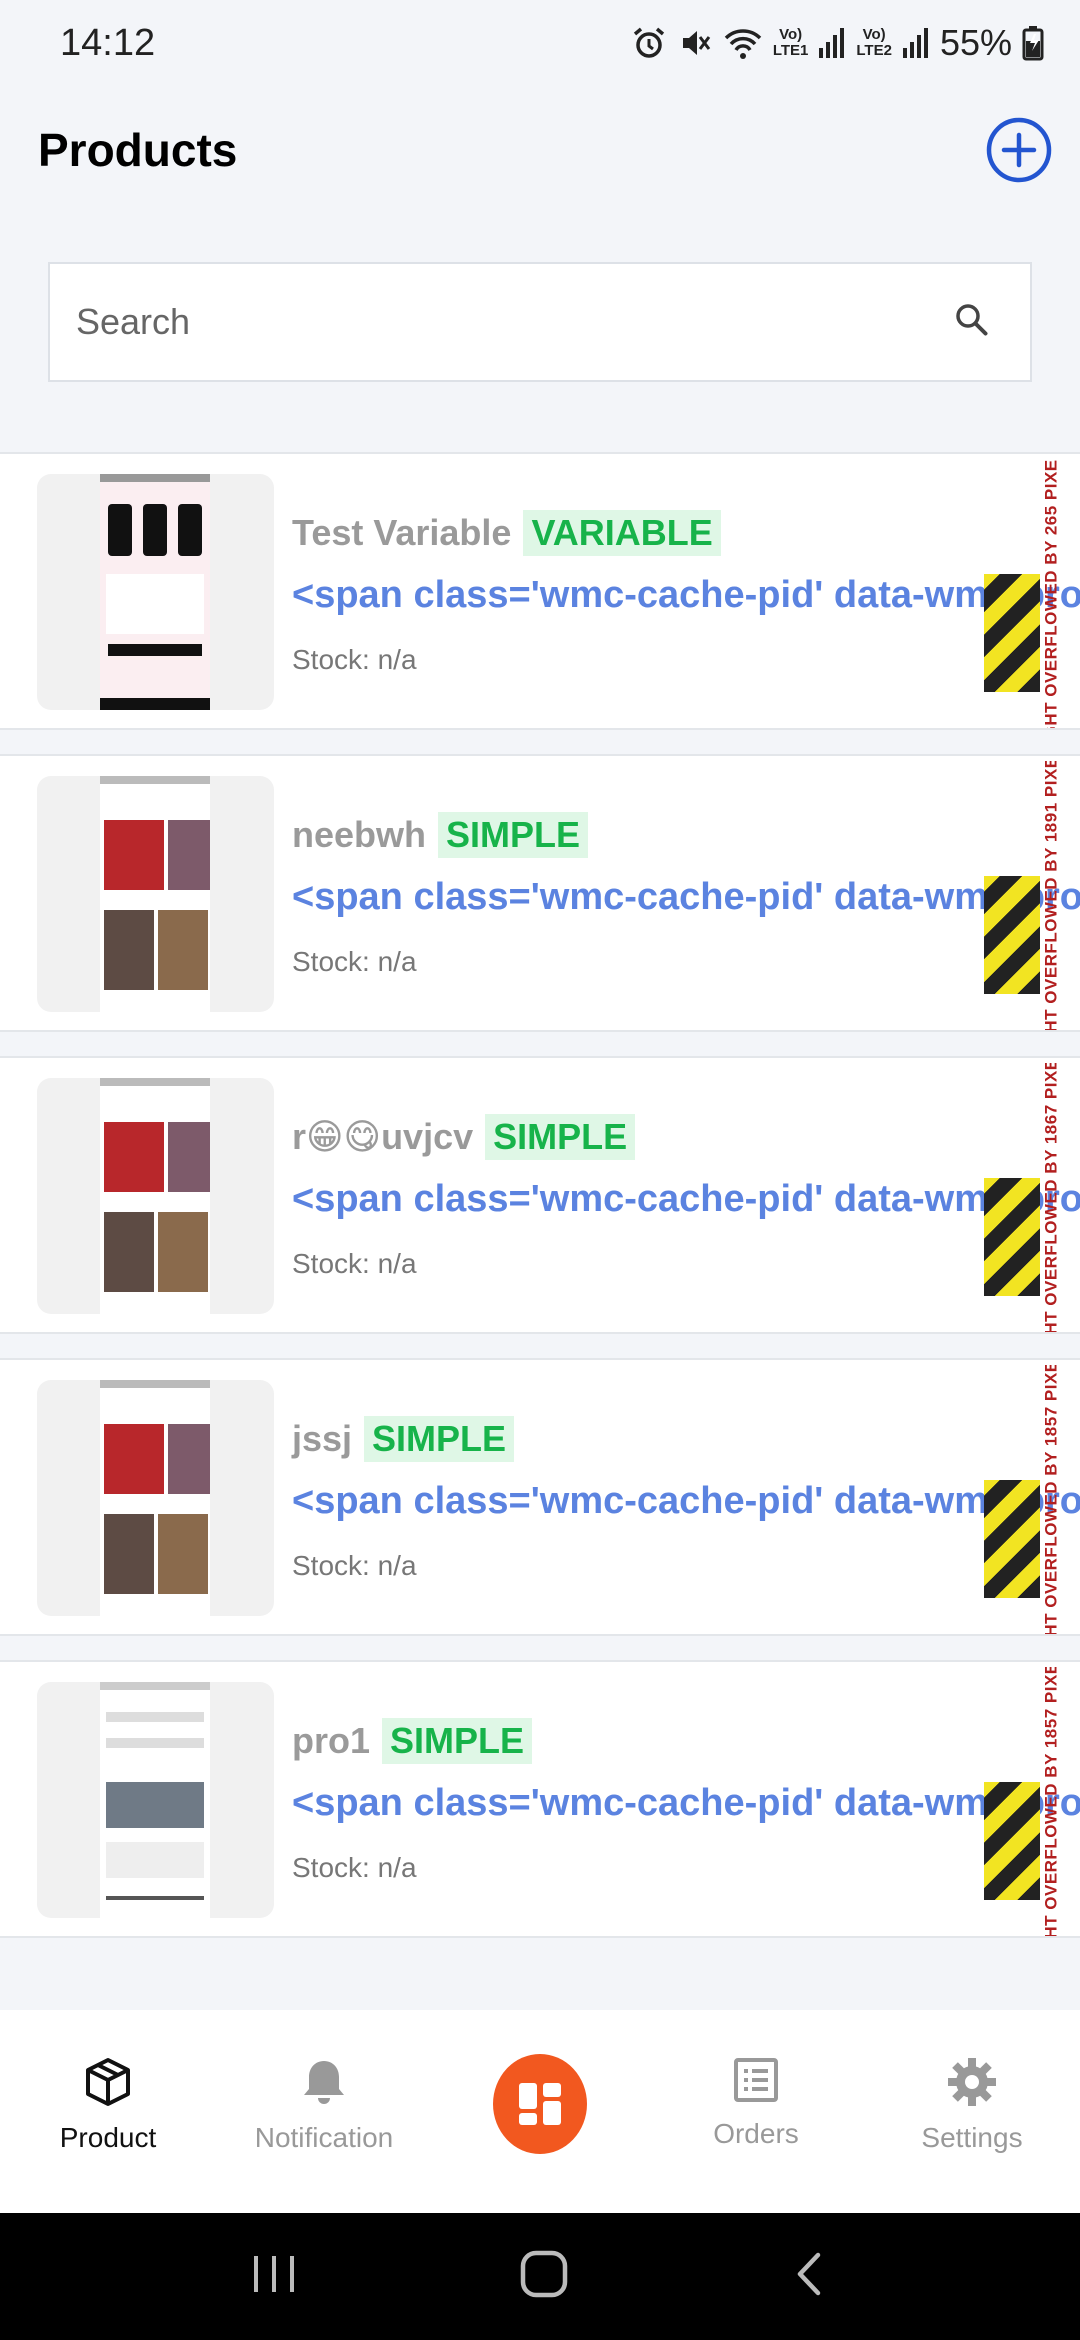  I want to click on system-nav-bar, so click(540, 2276).